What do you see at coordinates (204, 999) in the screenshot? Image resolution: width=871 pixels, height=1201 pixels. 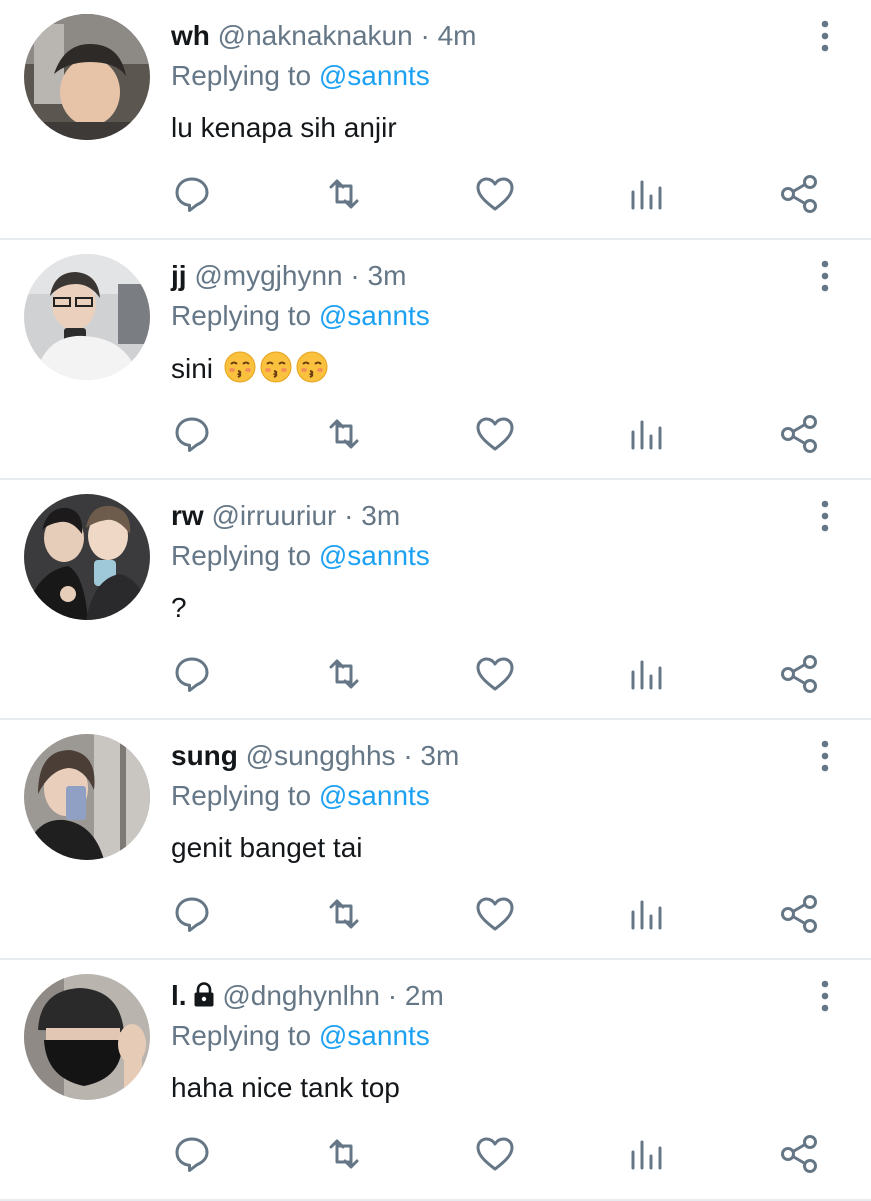 I see `lock-icon` at bounding box center [204, 999].